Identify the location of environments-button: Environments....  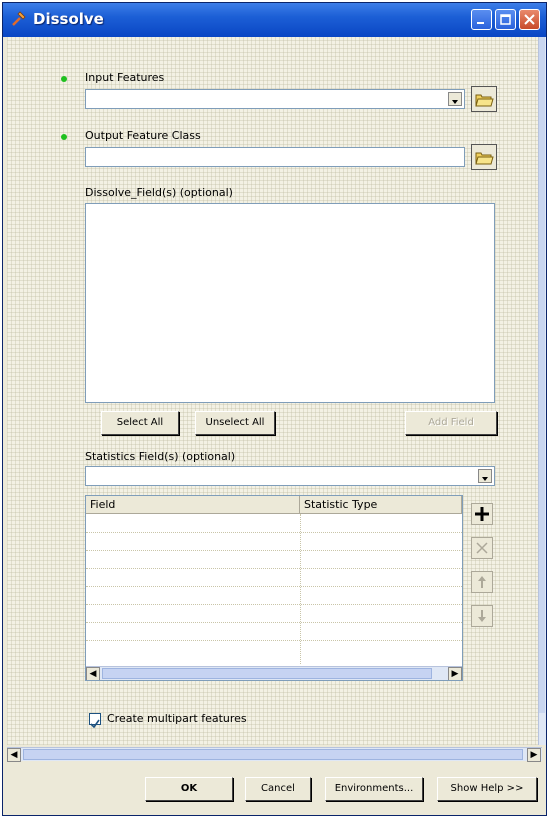
(374, 789).